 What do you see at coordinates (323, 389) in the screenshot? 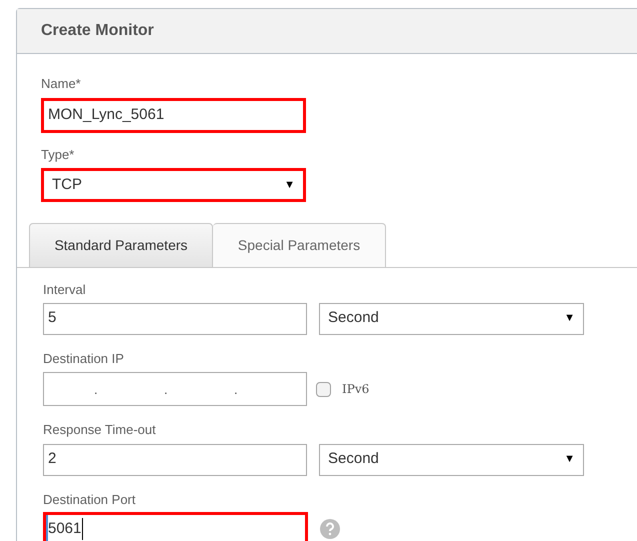
I see `checkbox` at bounding box center [323, 389].